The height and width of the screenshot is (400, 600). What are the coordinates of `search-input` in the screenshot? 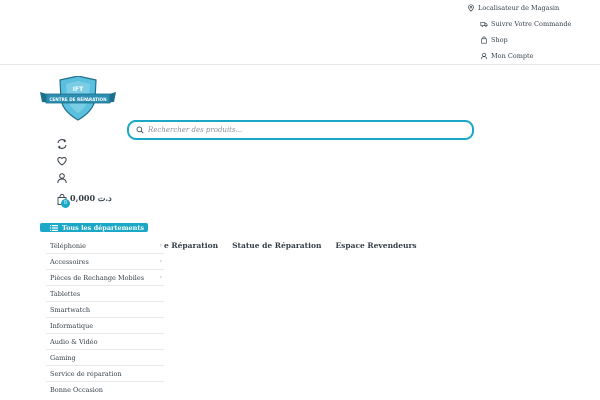 It's located at (298, 130).